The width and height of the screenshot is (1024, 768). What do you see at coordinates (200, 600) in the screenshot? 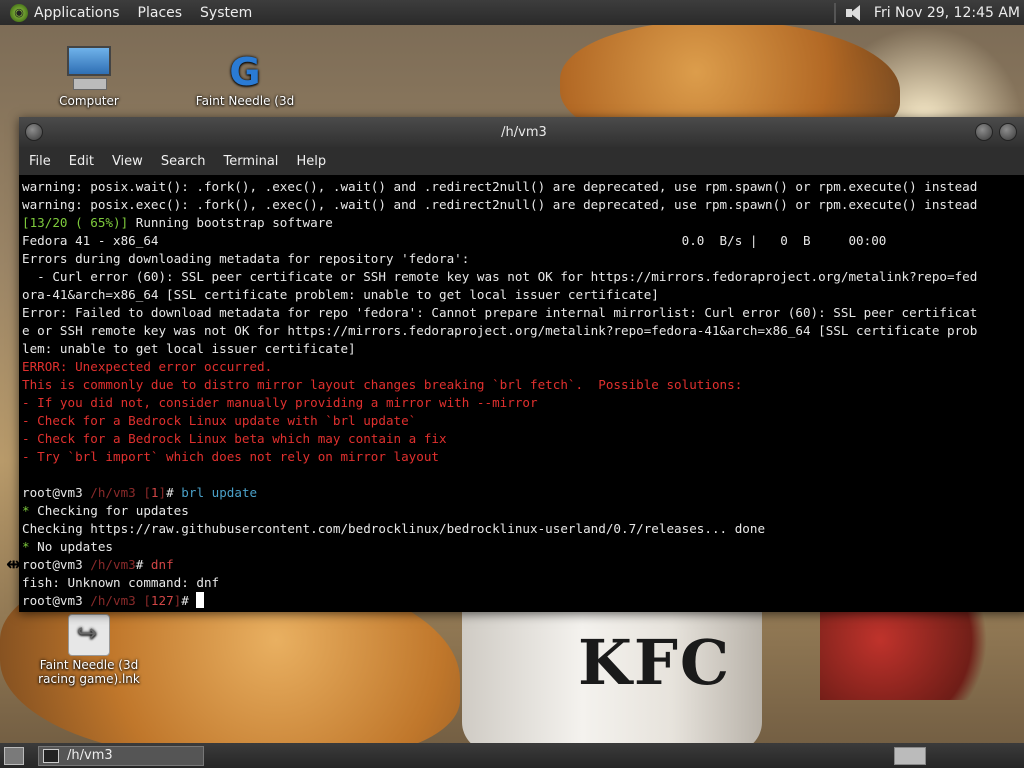
I see `text-cursor` at bounding box center [200, 600].